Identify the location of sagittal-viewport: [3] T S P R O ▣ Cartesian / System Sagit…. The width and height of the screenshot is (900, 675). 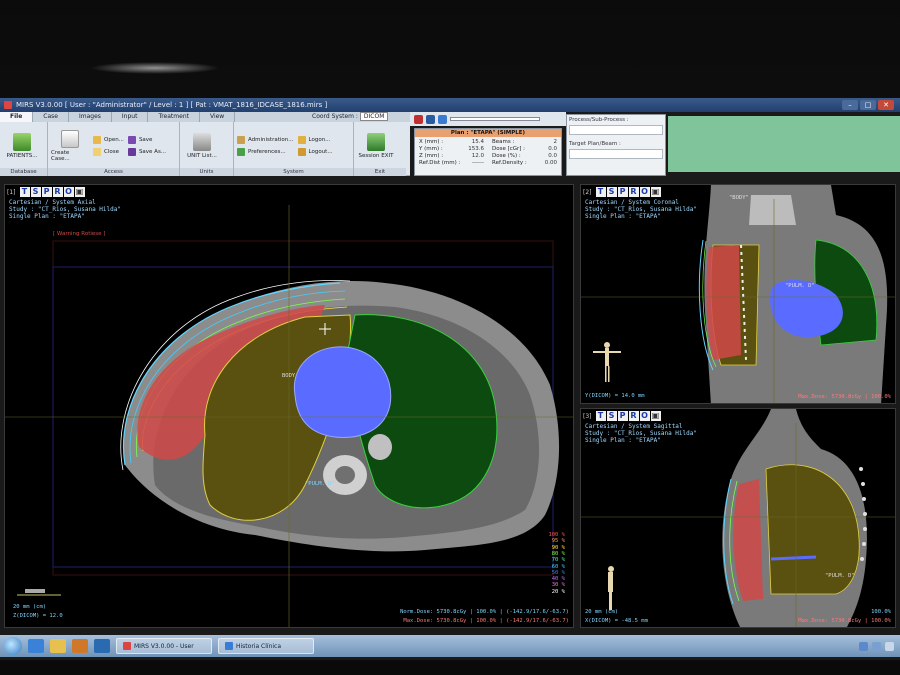
(738, 518).